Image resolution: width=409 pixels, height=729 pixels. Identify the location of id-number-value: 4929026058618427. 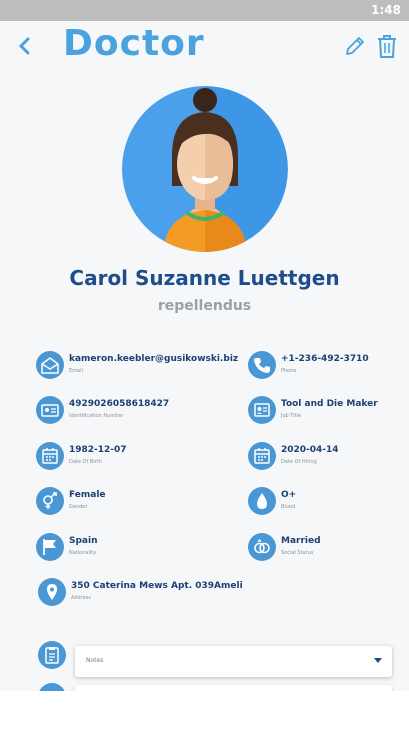
(119, 404).